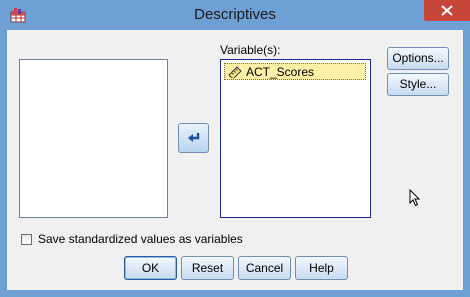 Image resolution: width=470 pixels, height=297 pixels. I want to click on reset-button: Reset, so click(207, 268).